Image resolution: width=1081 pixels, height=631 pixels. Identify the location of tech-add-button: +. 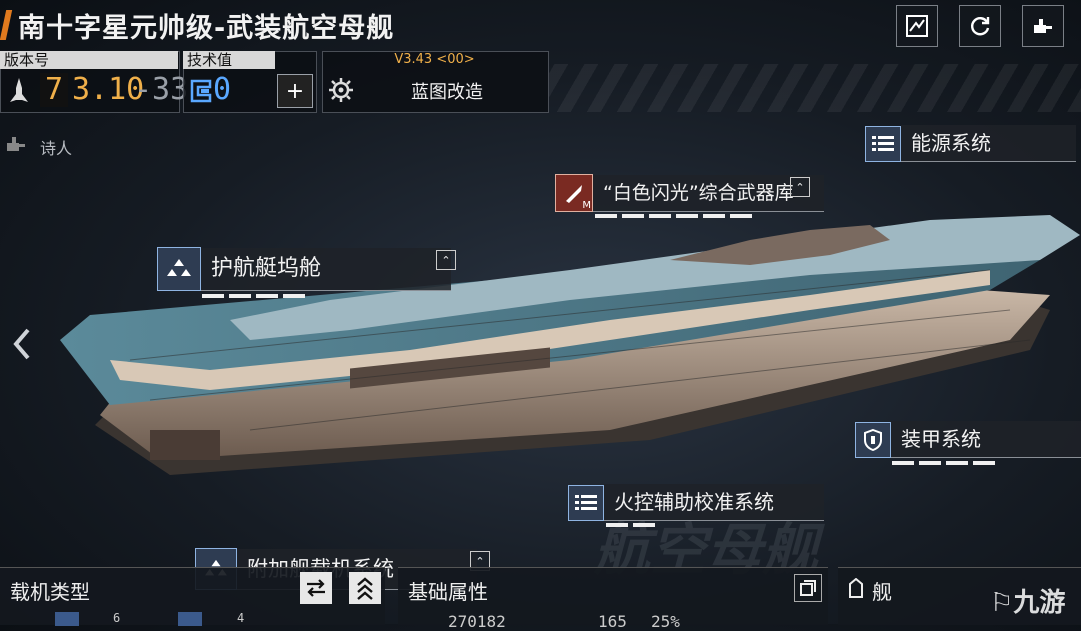
(295, 91).